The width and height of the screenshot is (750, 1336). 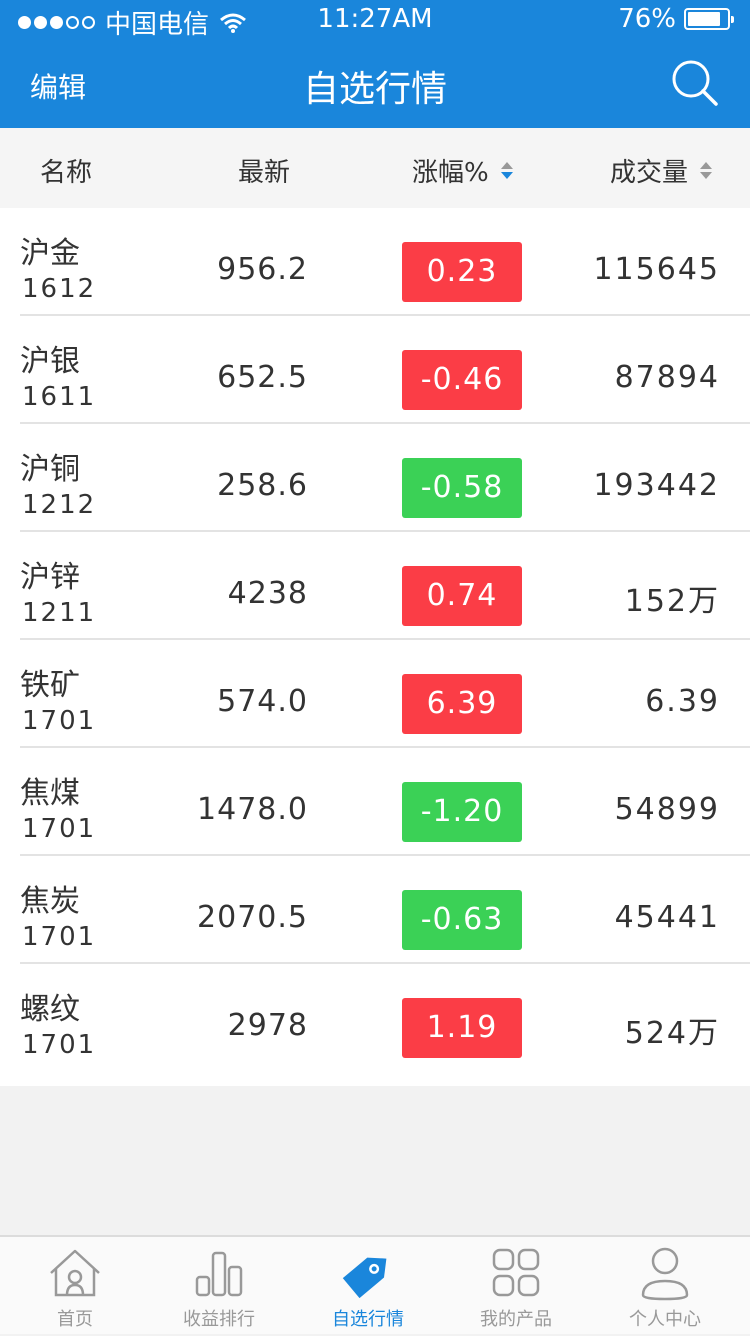 I want to click on volume: 152万, so click(x=672, y=601).